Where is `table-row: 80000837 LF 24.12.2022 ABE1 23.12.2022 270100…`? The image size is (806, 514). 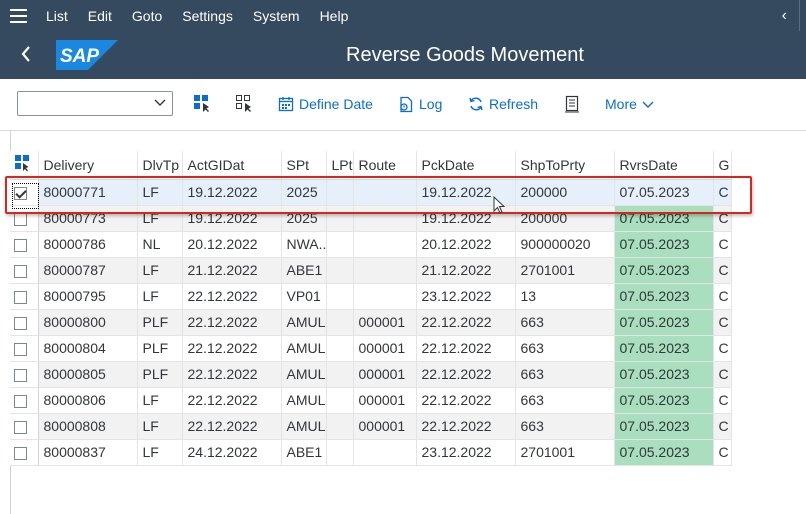
table-row: 80000837 LF 24.12.2022 ABE1 23.12.2022 270100… is located at coordinates (371, 452).